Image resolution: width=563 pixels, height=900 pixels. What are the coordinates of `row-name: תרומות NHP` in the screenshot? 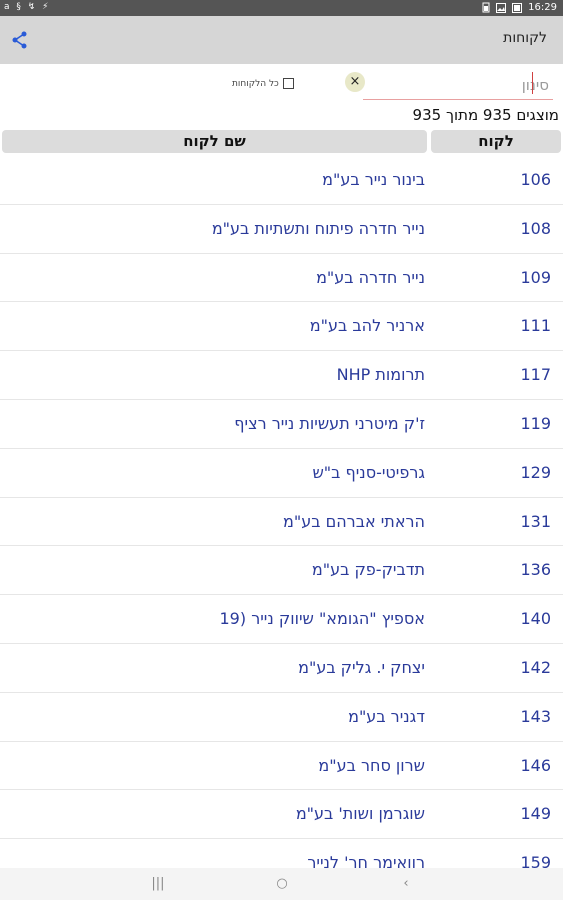 It's located at (380, 375).